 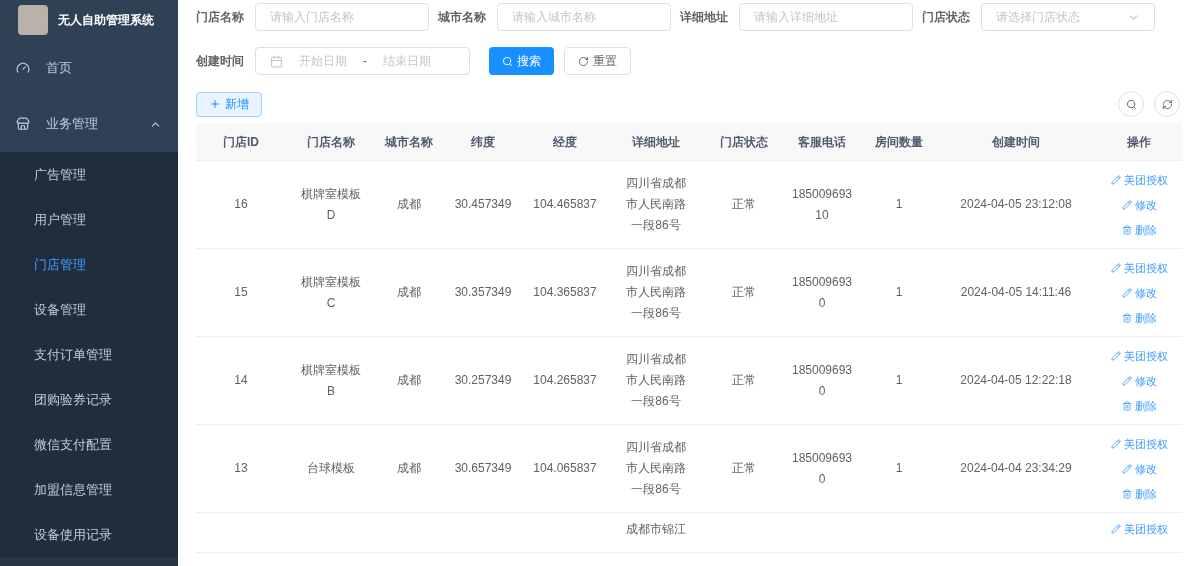 What do you see at coordinates (23, 68) in the screenshot?
I see `gauge-icon` at bounding box center [23, 68].